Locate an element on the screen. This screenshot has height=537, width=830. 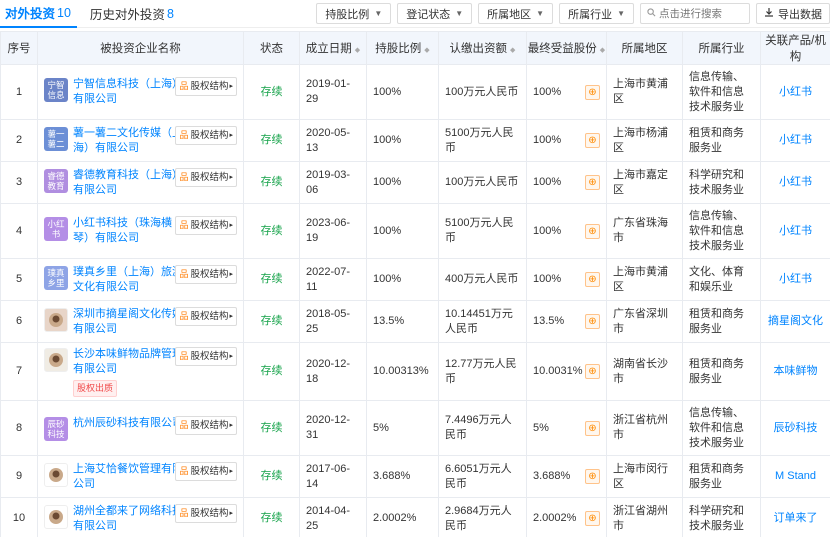
tab-outbound-investment: 对外投资 10 is located at coordinates (38, 14).